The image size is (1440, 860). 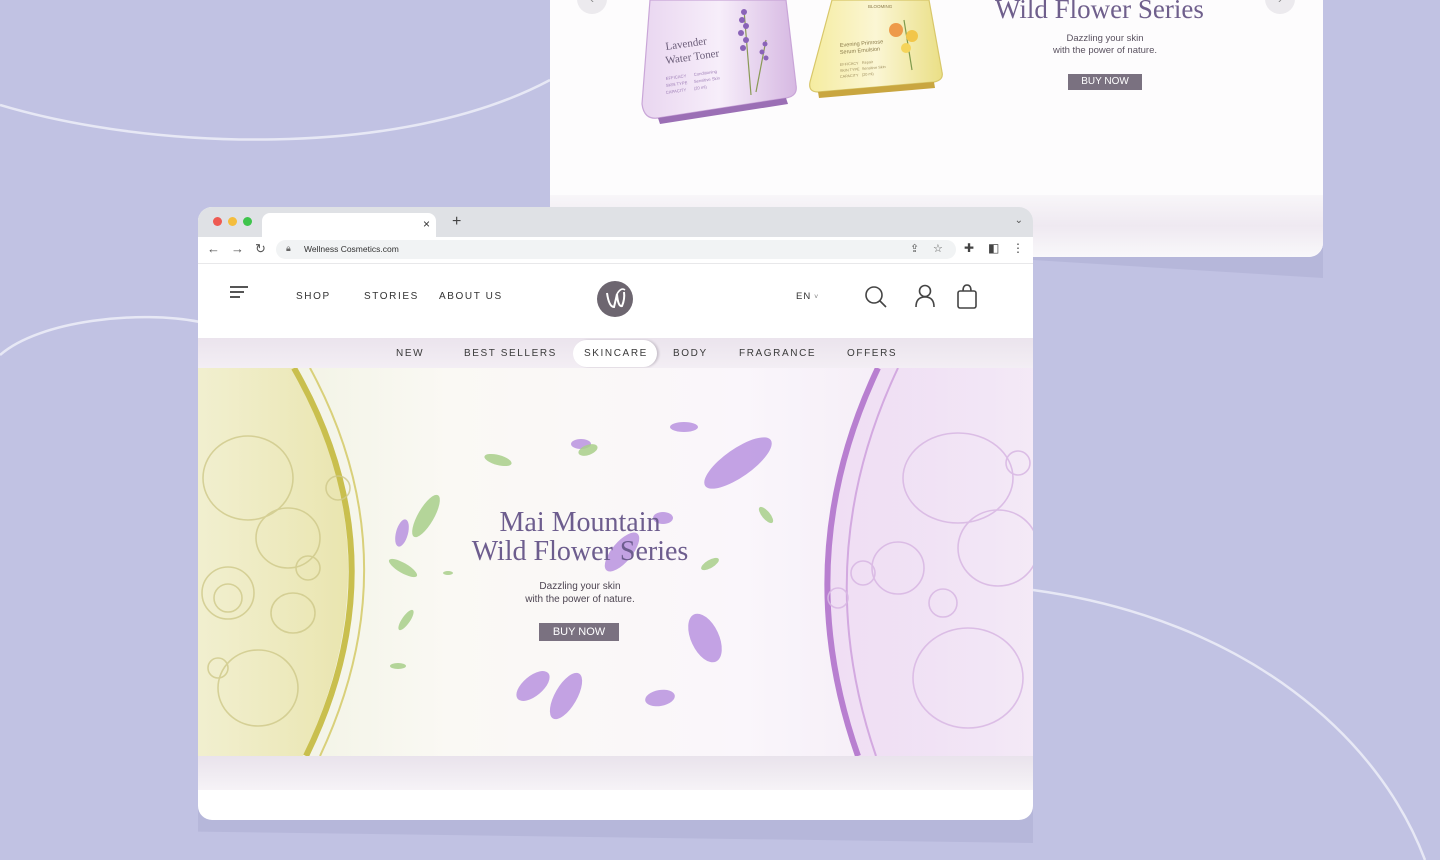 I want to click on share-icon: ⇪, so click(x=914, y=248).